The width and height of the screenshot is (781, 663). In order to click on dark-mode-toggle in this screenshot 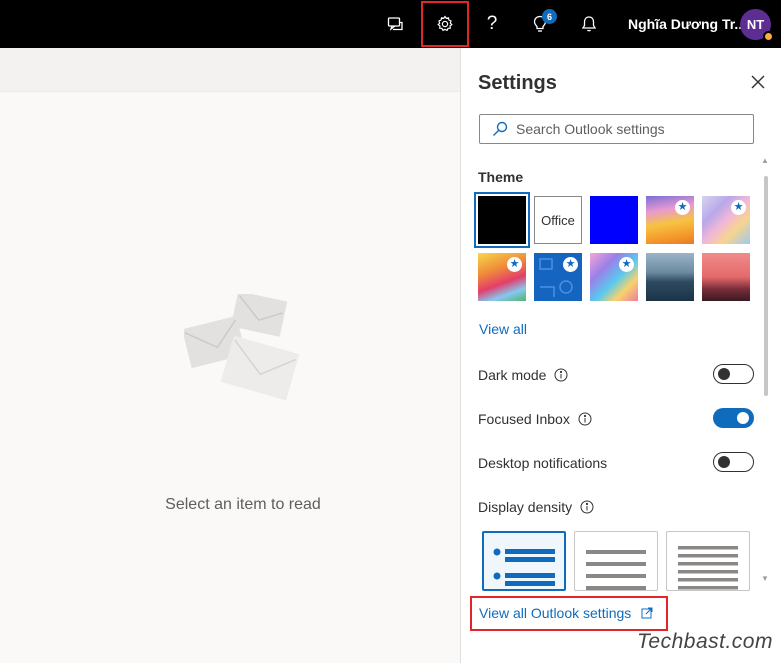, I will do `click(733, 374)`.